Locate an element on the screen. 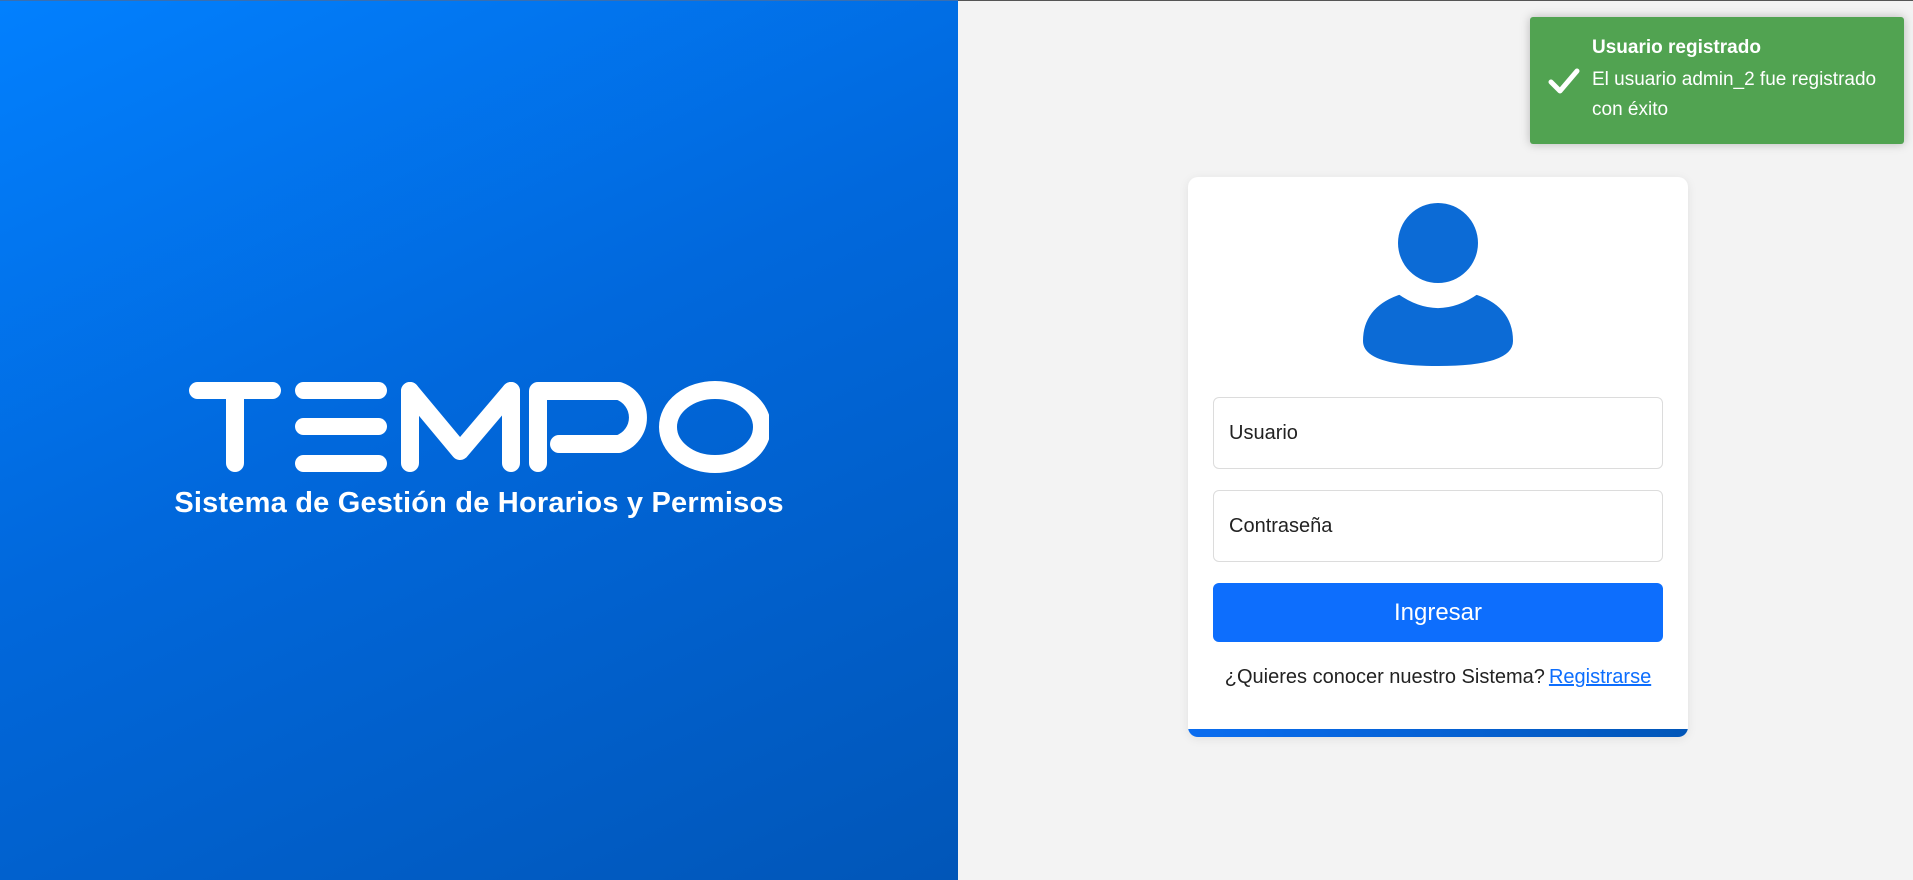  password-input is located at coordinates (1438, 526).